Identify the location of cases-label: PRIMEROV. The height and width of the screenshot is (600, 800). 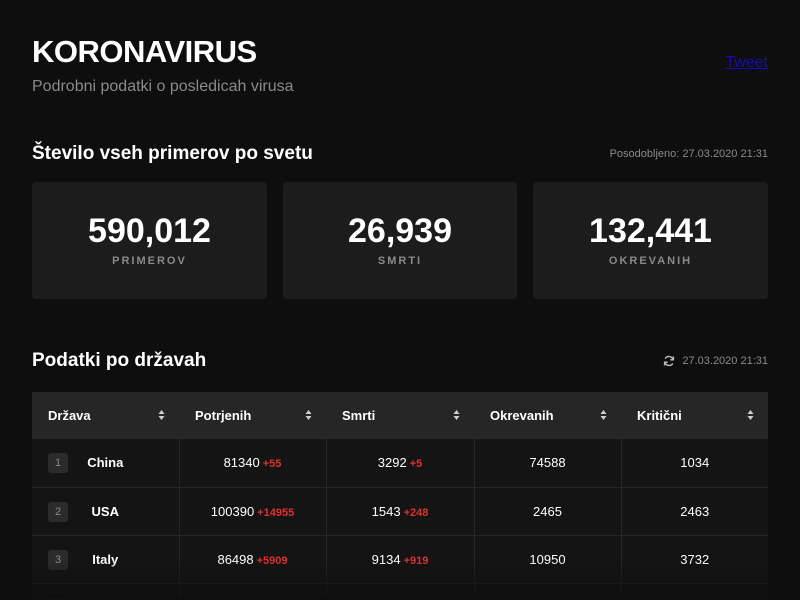
(149, 261).